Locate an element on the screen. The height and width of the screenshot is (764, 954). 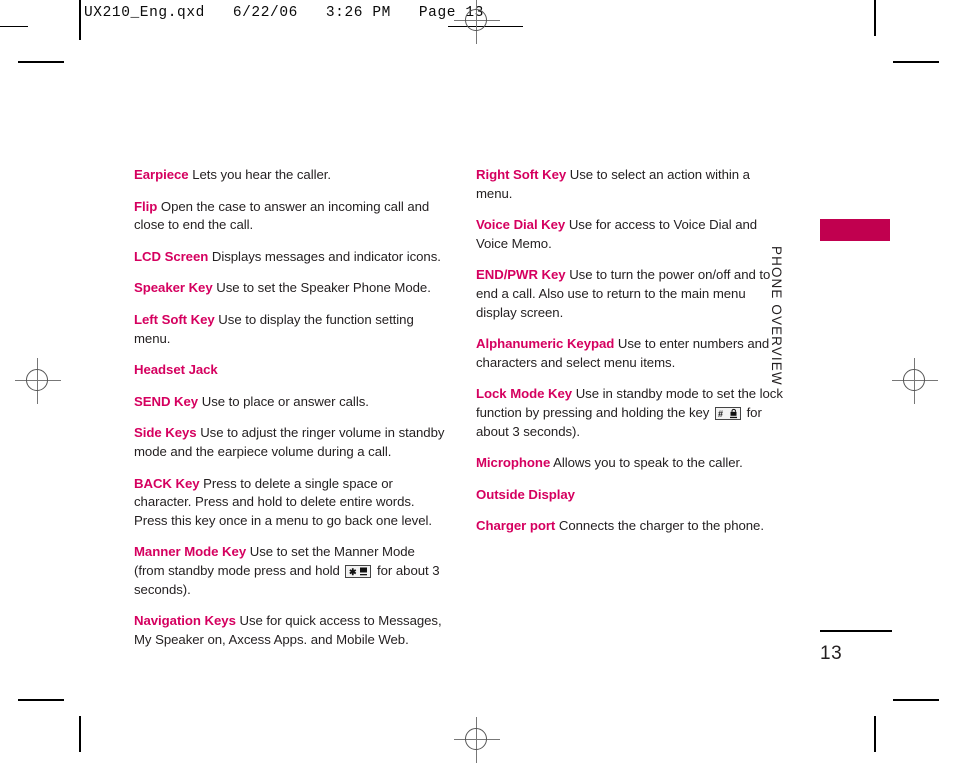
glossary-term: Outside Display is located at coordinates (525, 494).